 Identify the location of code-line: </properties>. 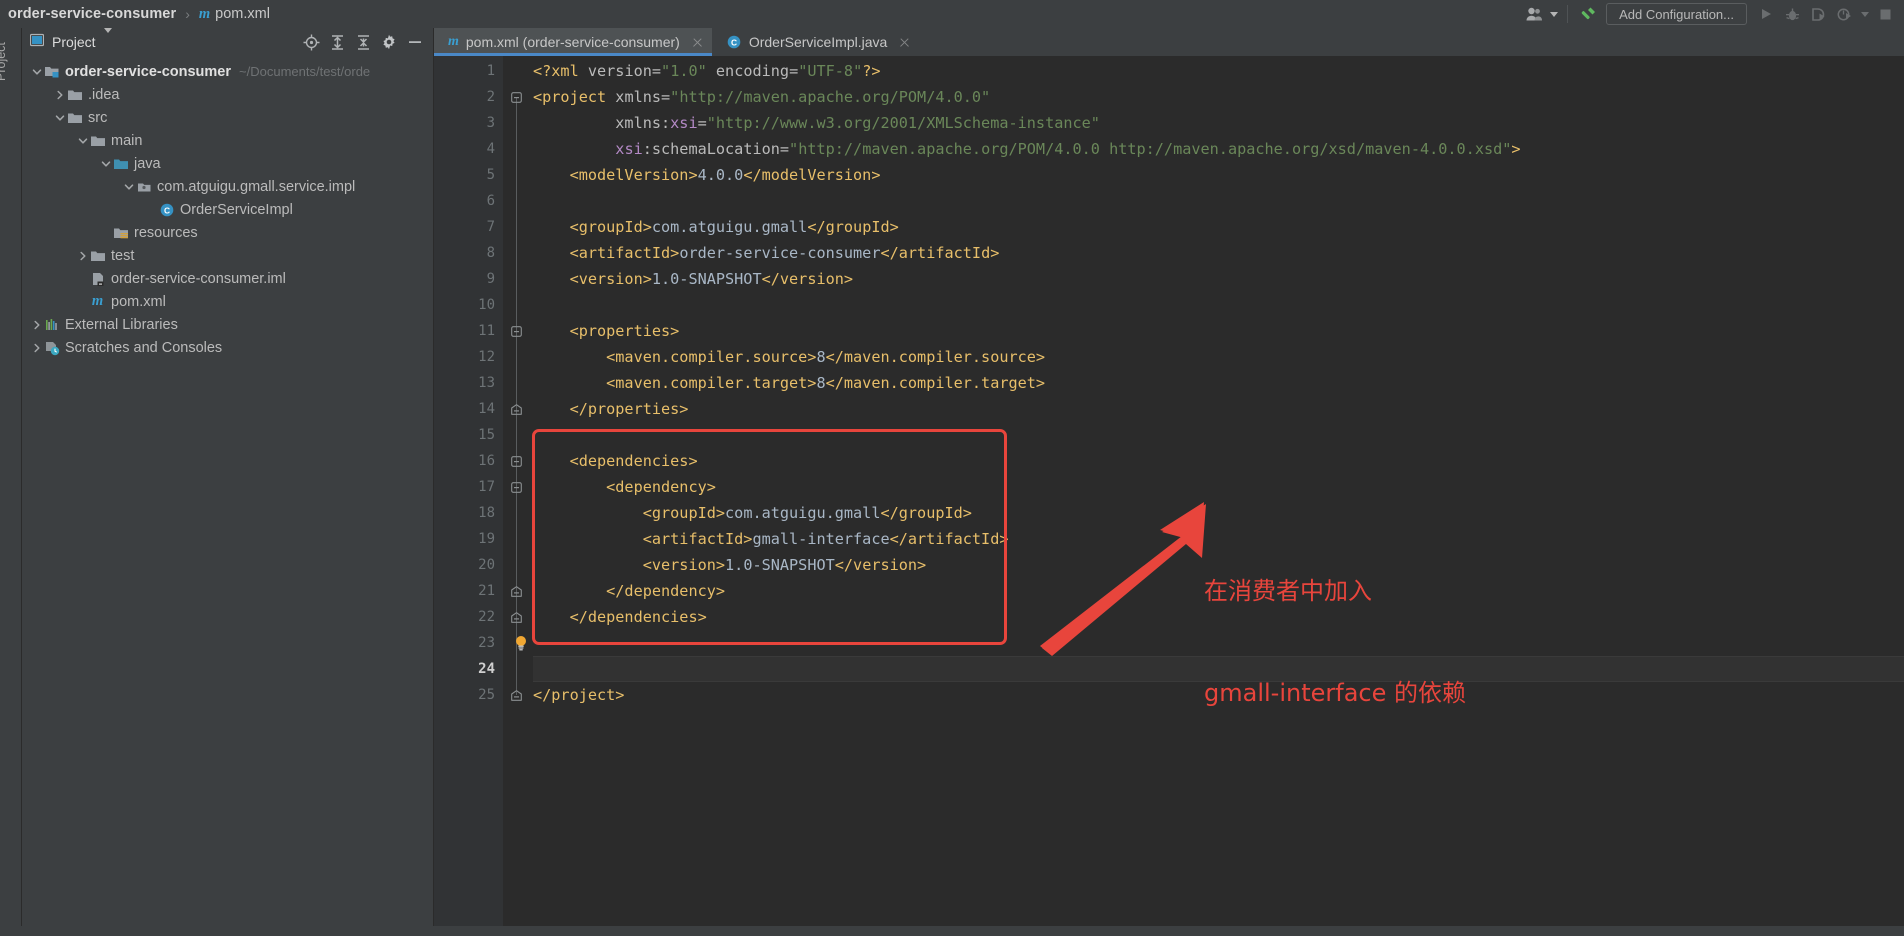
(611, 409).